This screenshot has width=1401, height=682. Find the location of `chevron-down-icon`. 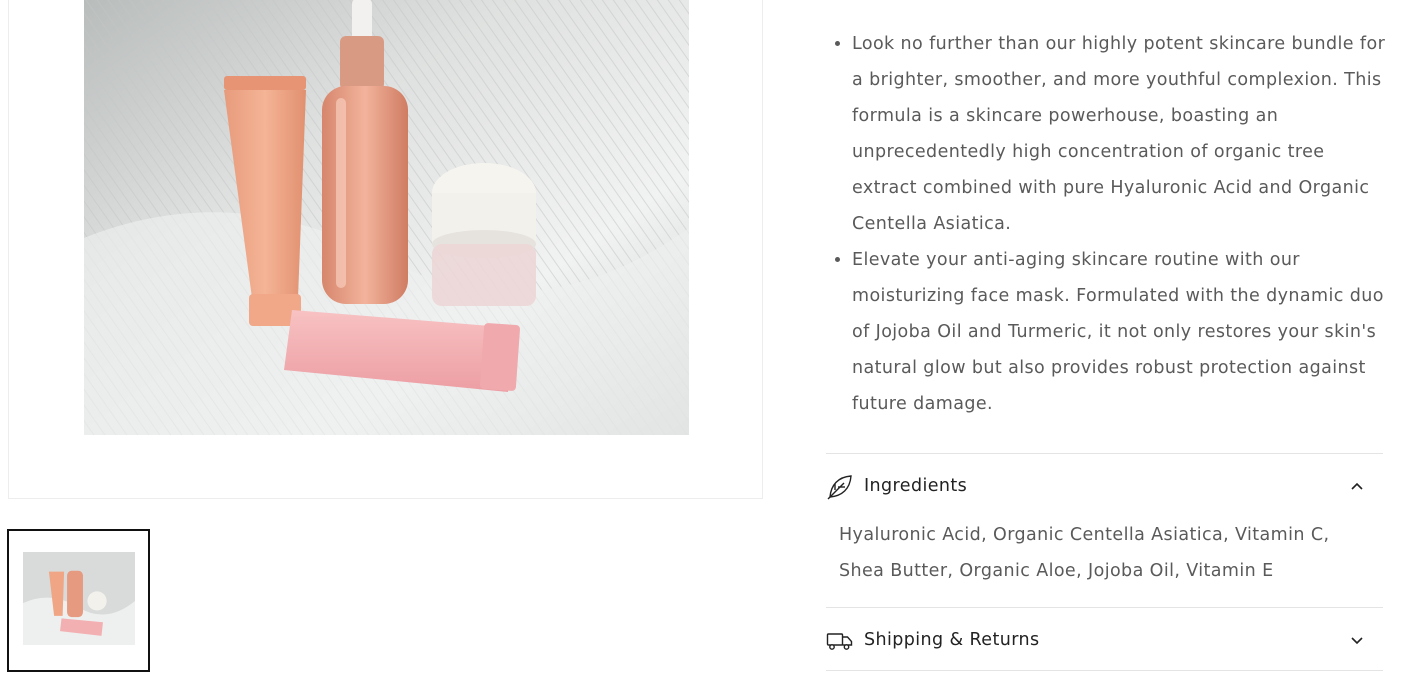

chevron-down-icon is located at coordinates (1357, 640).